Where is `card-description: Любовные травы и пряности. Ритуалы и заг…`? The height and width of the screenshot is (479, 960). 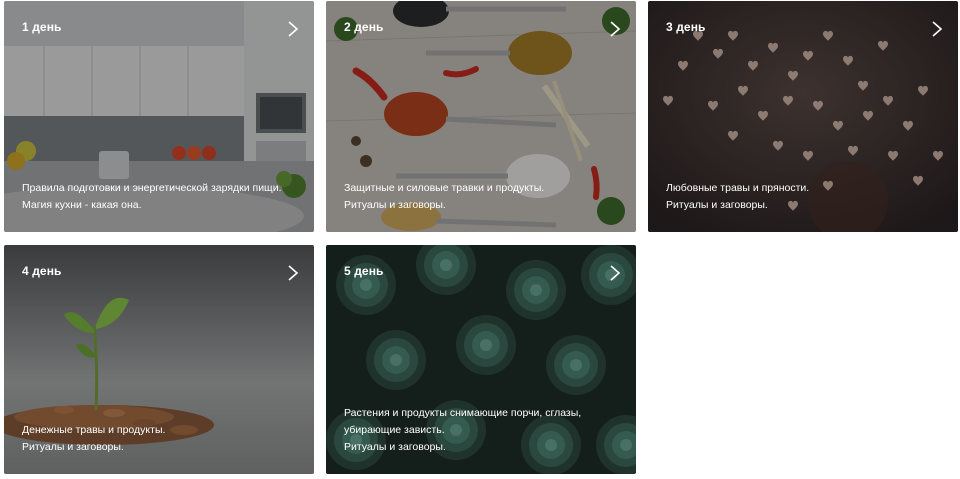 card-description: Любовные травы и пряности. Ритуалы и заг… is located at coordinates (805, 197).